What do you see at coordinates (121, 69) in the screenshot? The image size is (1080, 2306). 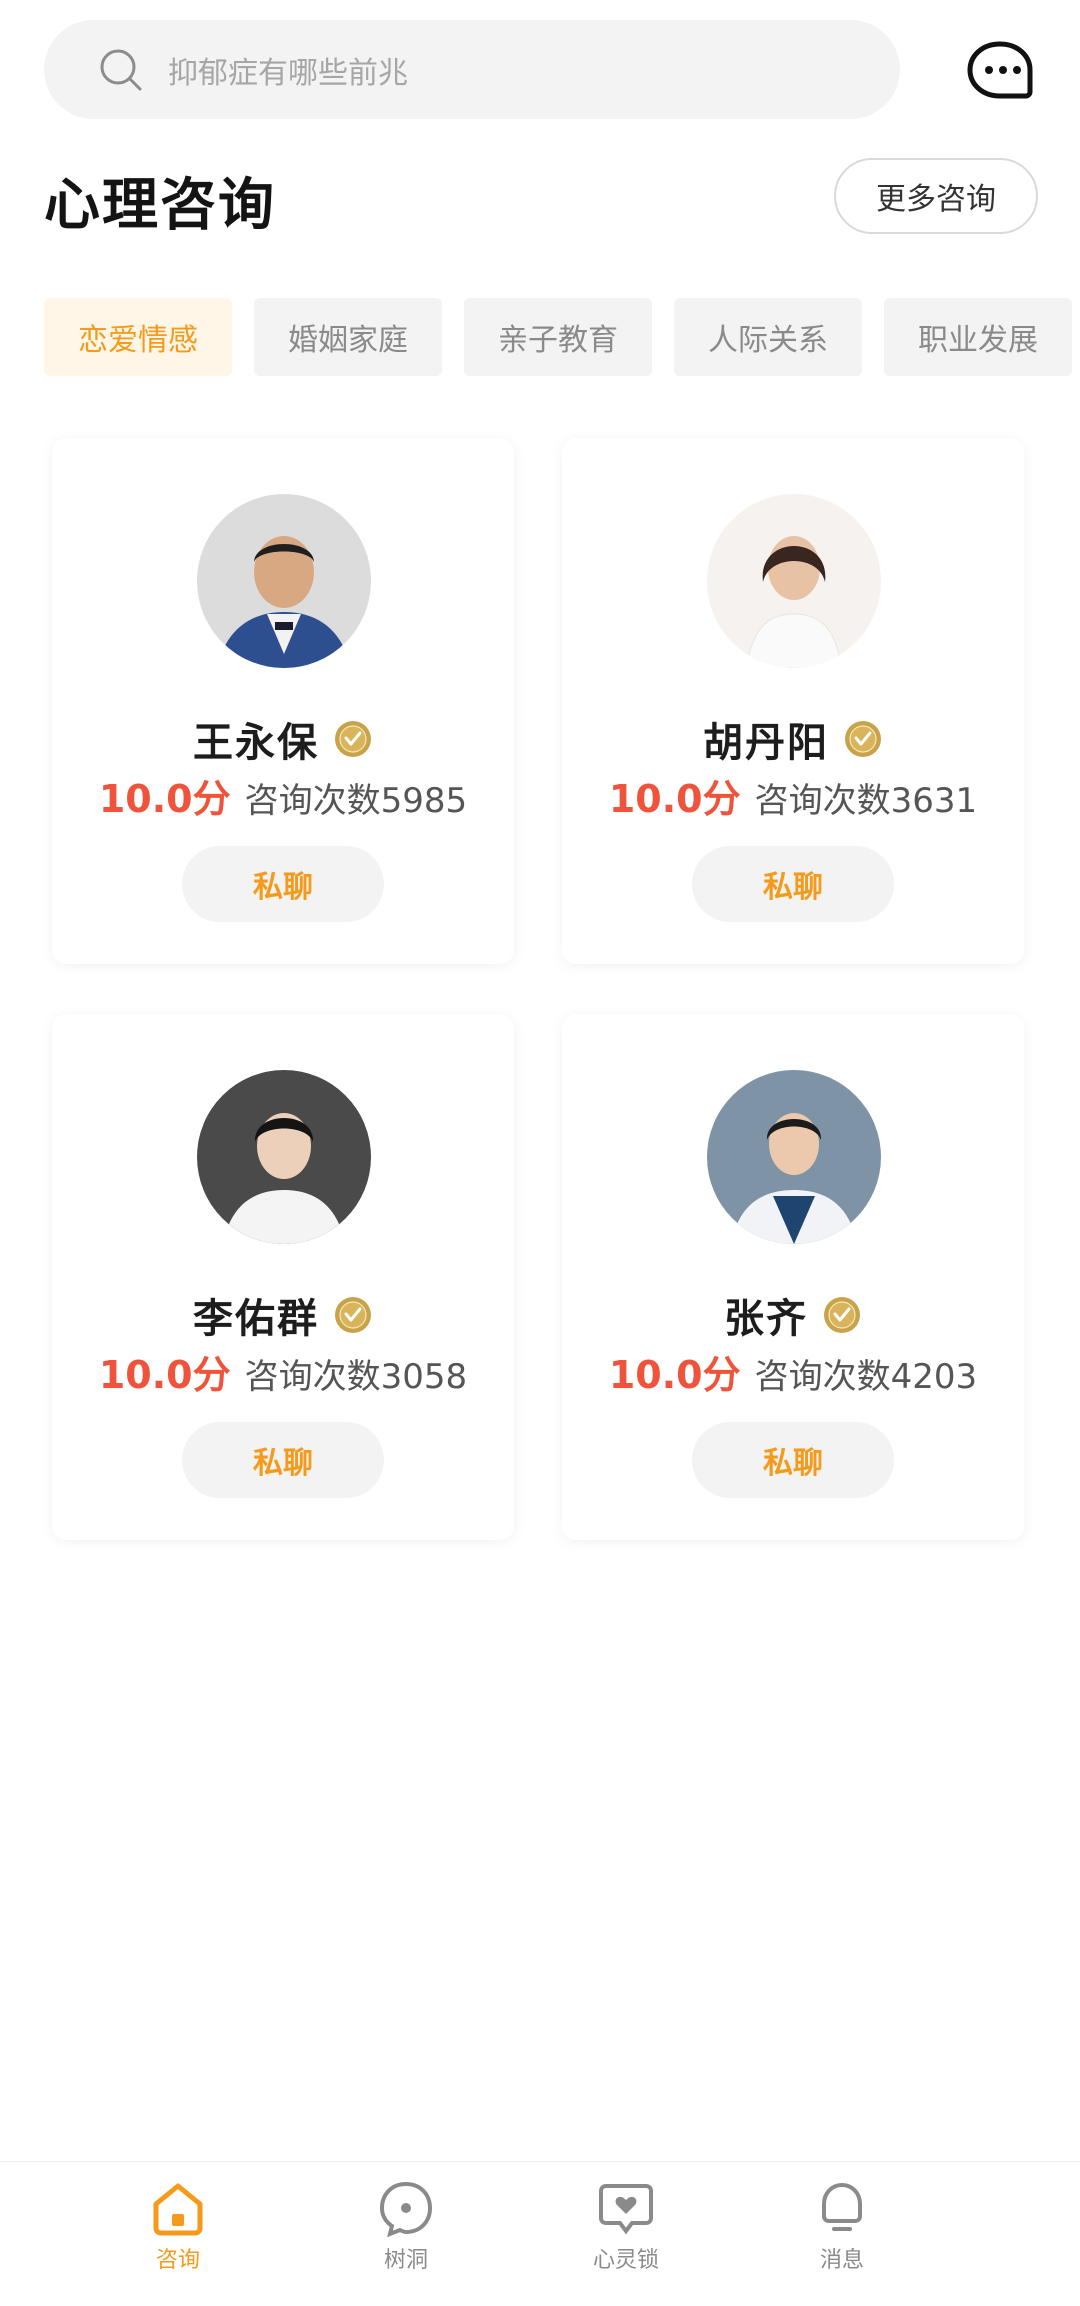 I see `search-icon` at bounding box center [121, 69].